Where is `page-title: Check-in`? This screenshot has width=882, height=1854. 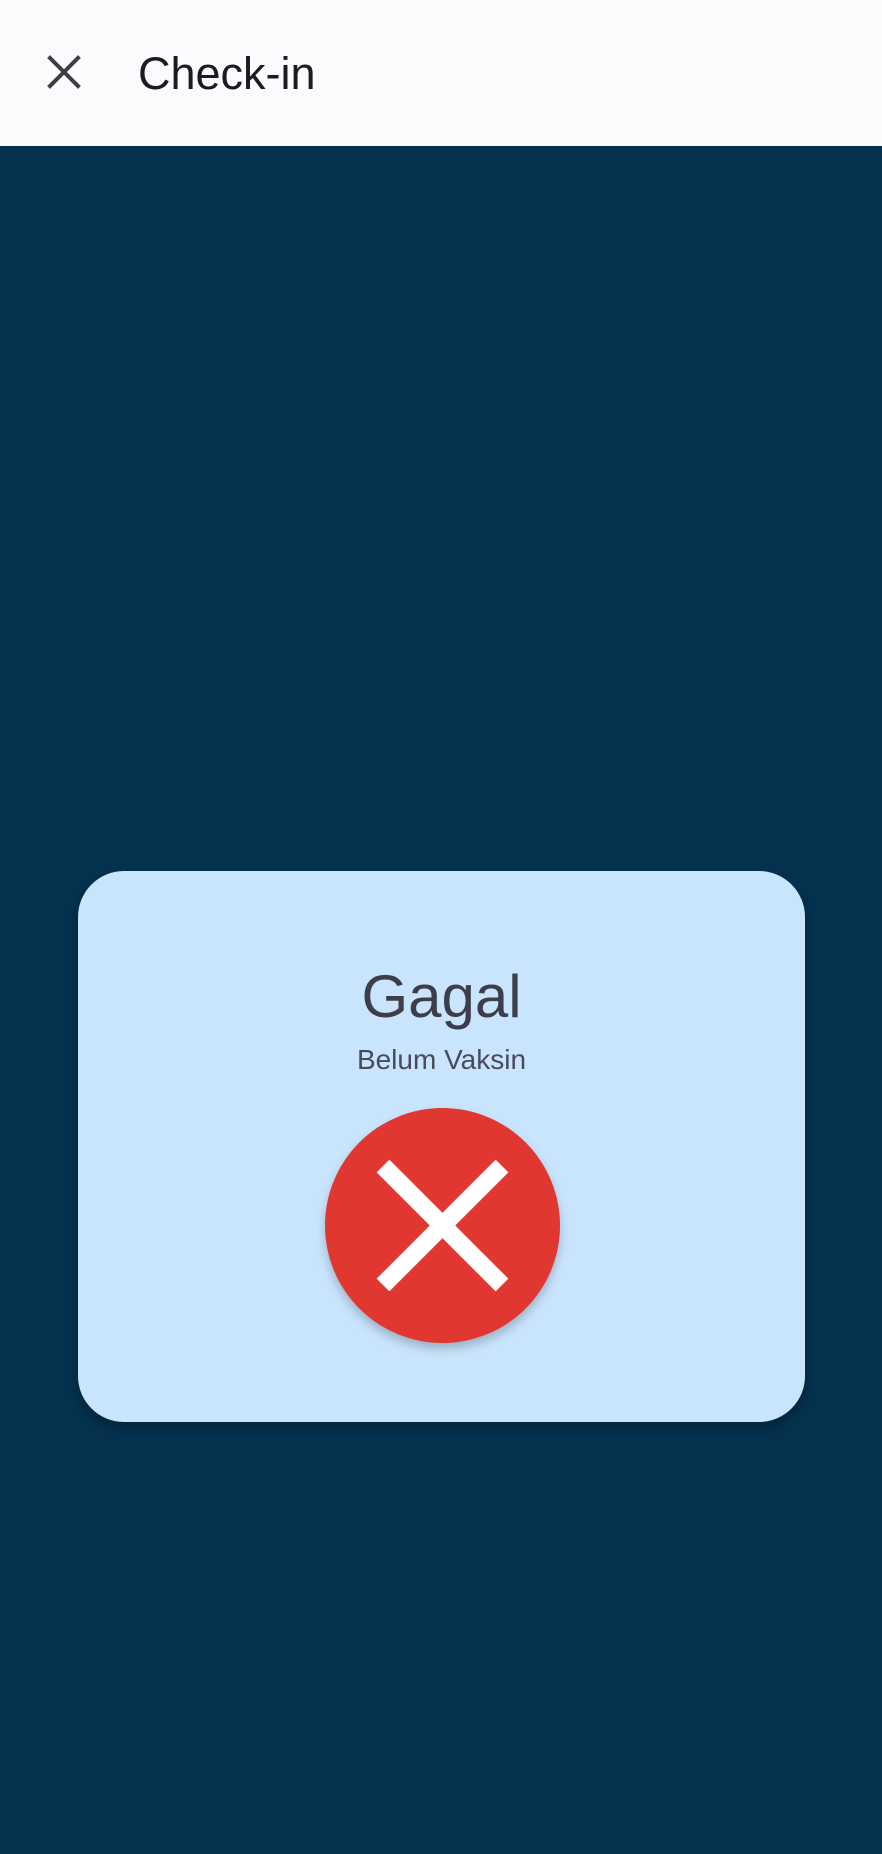
page-title: Check-in is located at coordinates (227, 73).